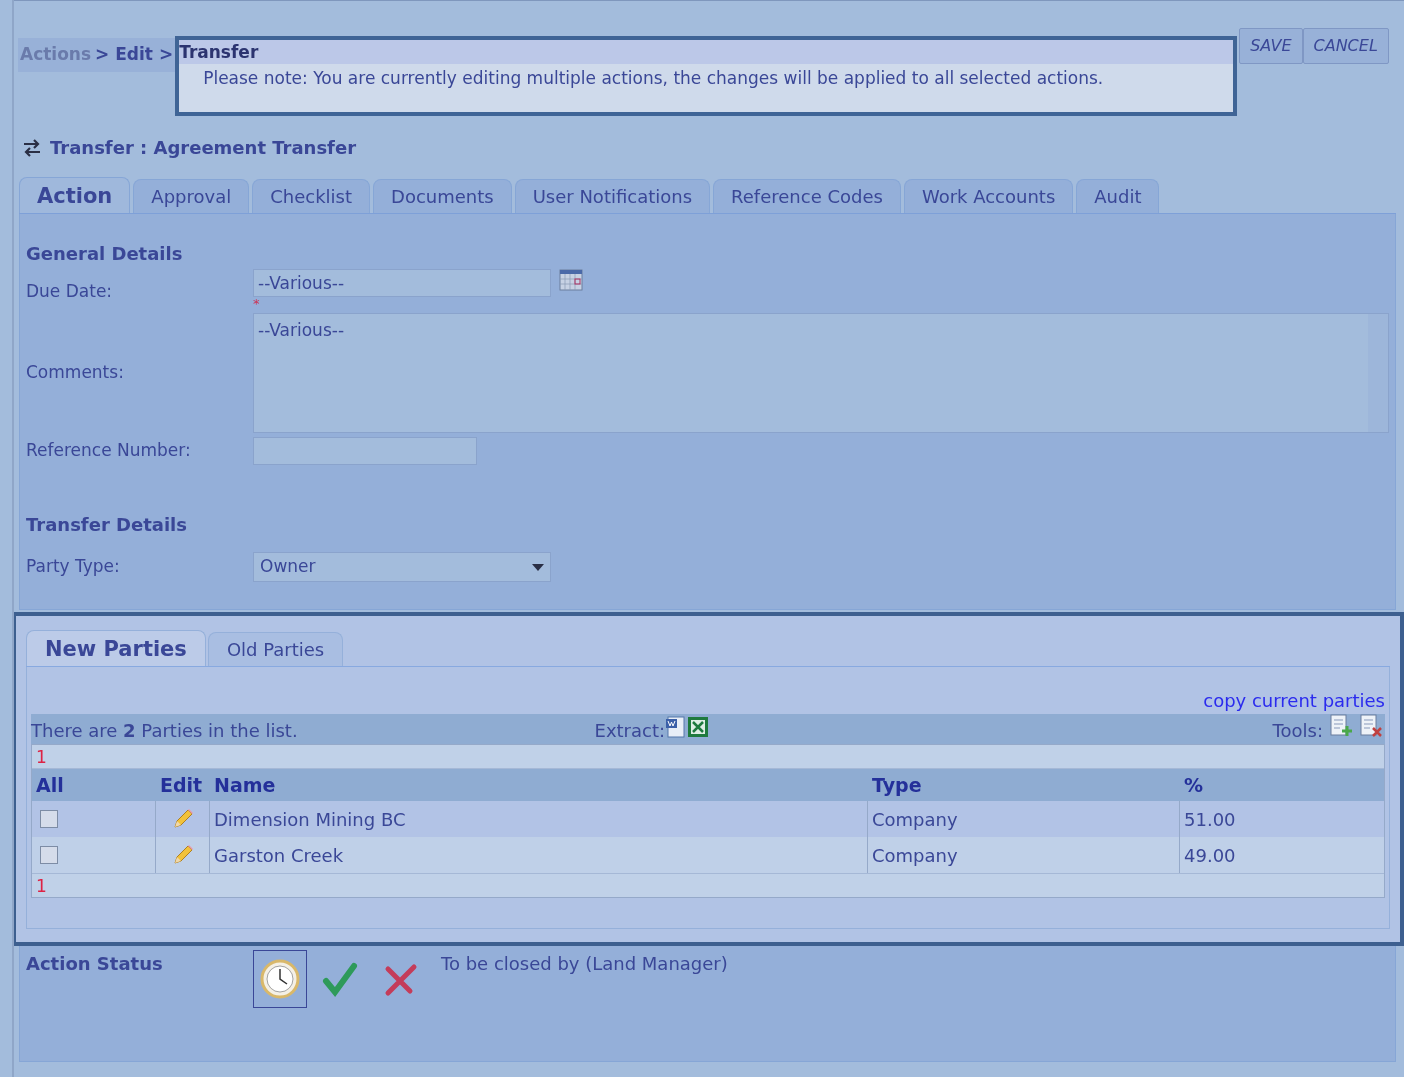 The image size is (1404, 1077). What do you see at coordinates (134, 55) in the screenshot?
I see `breadcrumb-link: > Edit >` at bounding box center [134, 55].